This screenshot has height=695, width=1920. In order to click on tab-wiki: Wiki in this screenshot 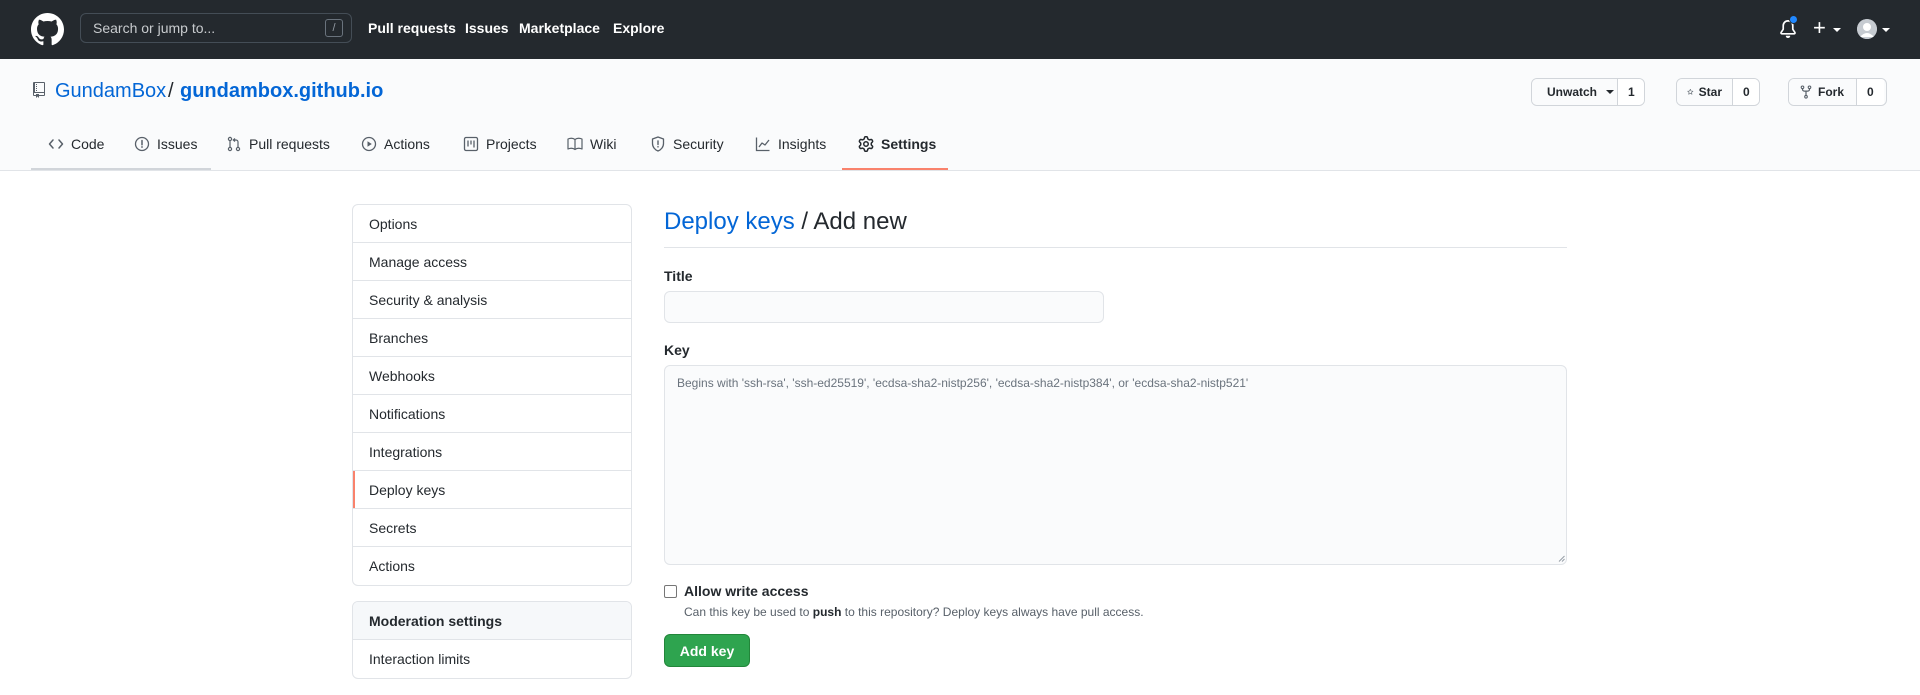, I will do `click(591, 144)`.